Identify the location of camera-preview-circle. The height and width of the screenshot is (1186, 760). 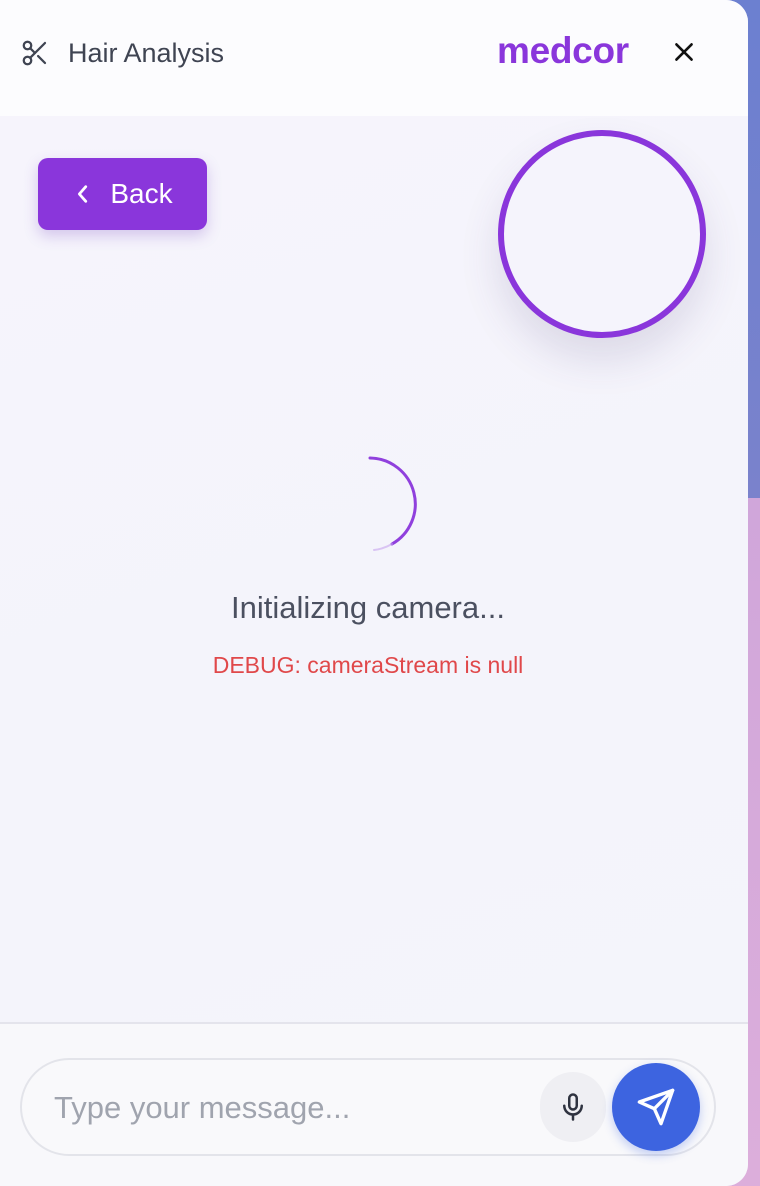
(602, 234).